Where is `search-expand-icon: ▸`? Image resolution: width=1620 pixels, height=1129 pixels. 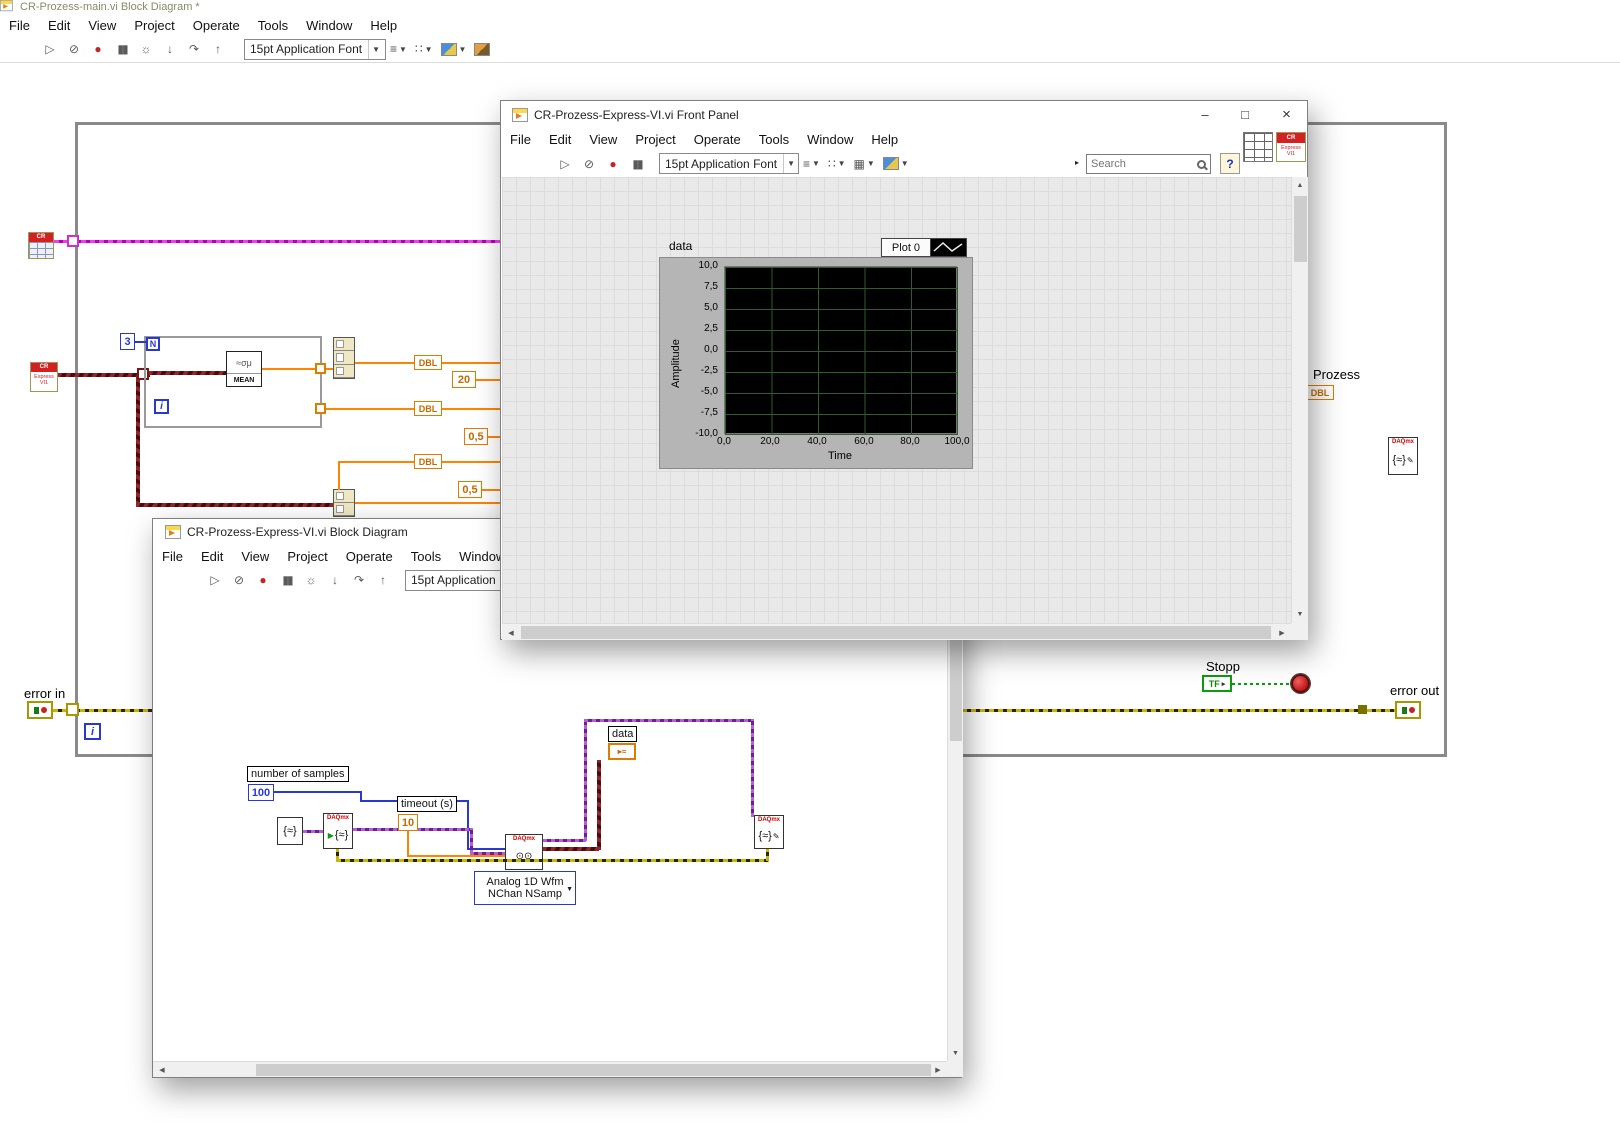
search-expand-icon: ▸ is located at coordinates (1077, 162).